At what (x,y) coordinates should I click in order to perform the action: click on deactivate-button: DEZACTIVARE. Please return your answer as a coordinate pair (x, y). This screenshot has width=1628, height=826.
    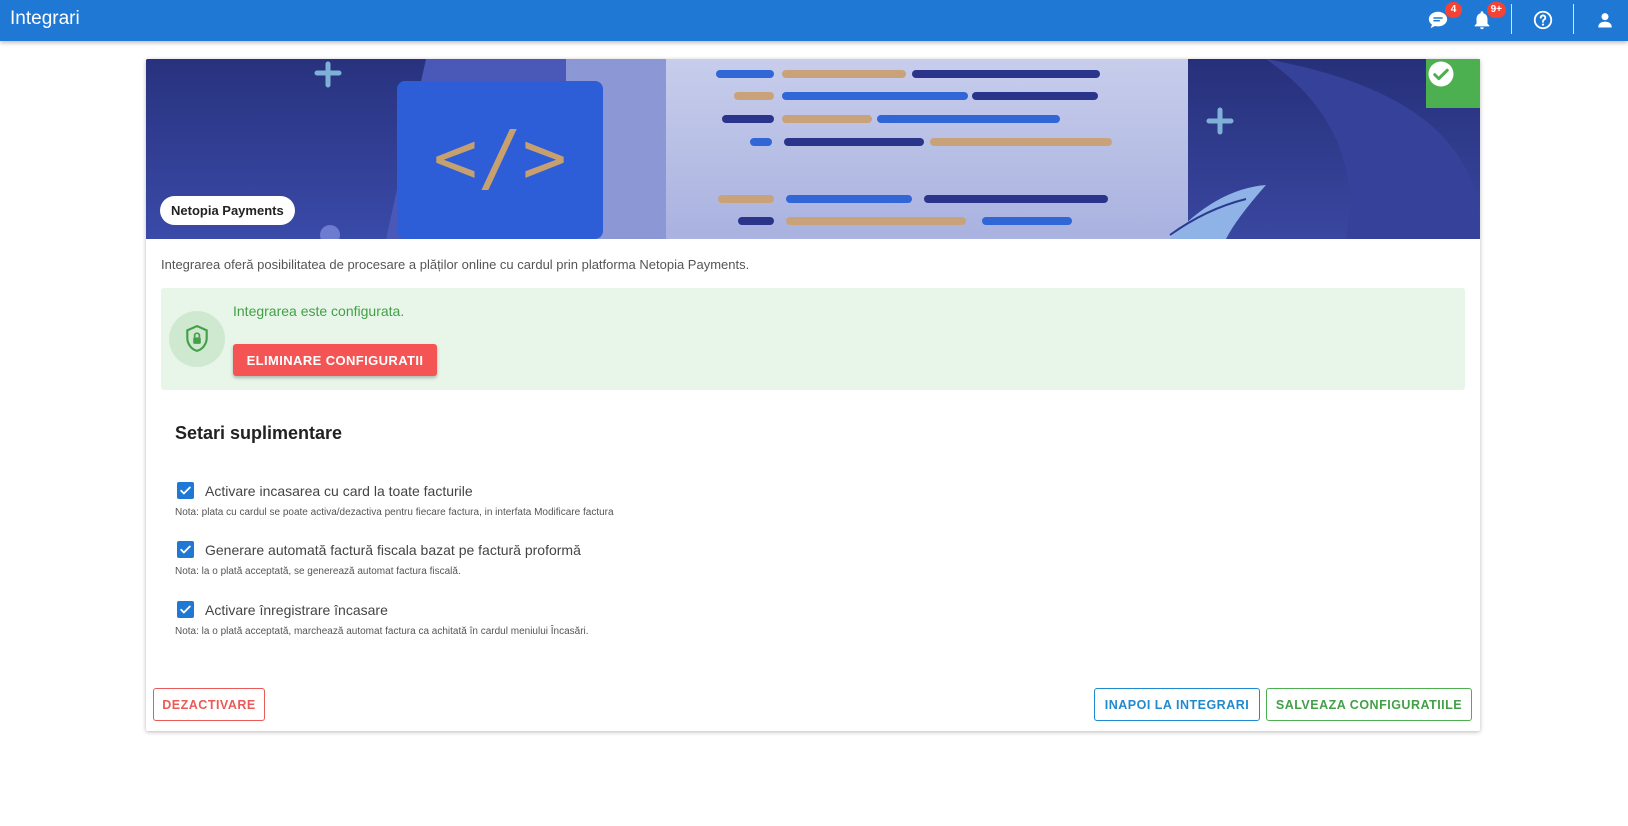
    Looking at the image, I should click on (209, 704).